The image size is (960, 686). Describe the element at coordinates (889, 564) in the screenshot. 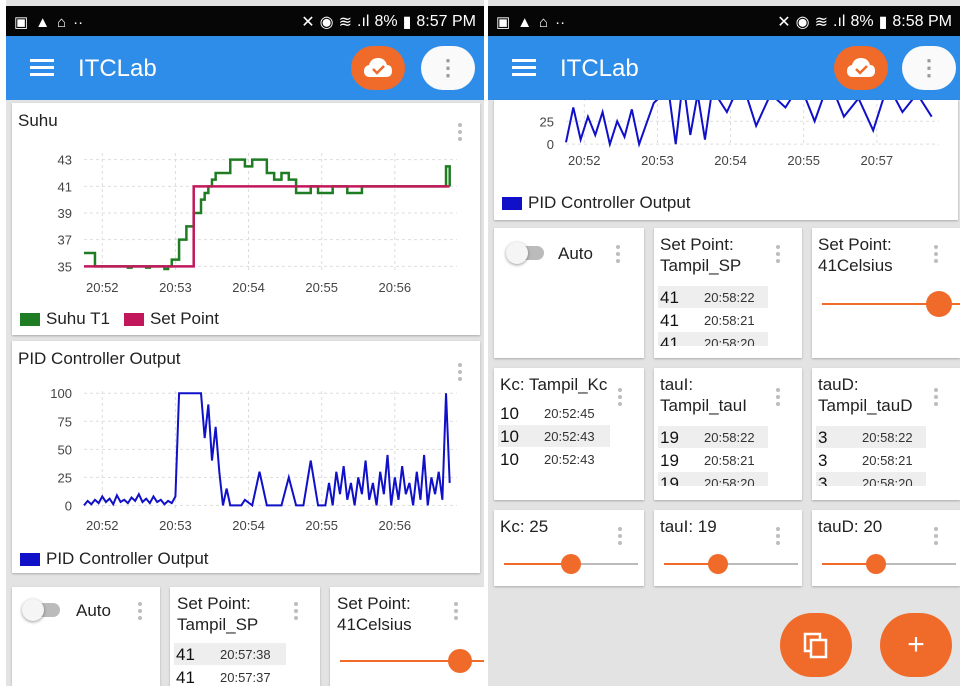

I see `taud-slider` at that location.